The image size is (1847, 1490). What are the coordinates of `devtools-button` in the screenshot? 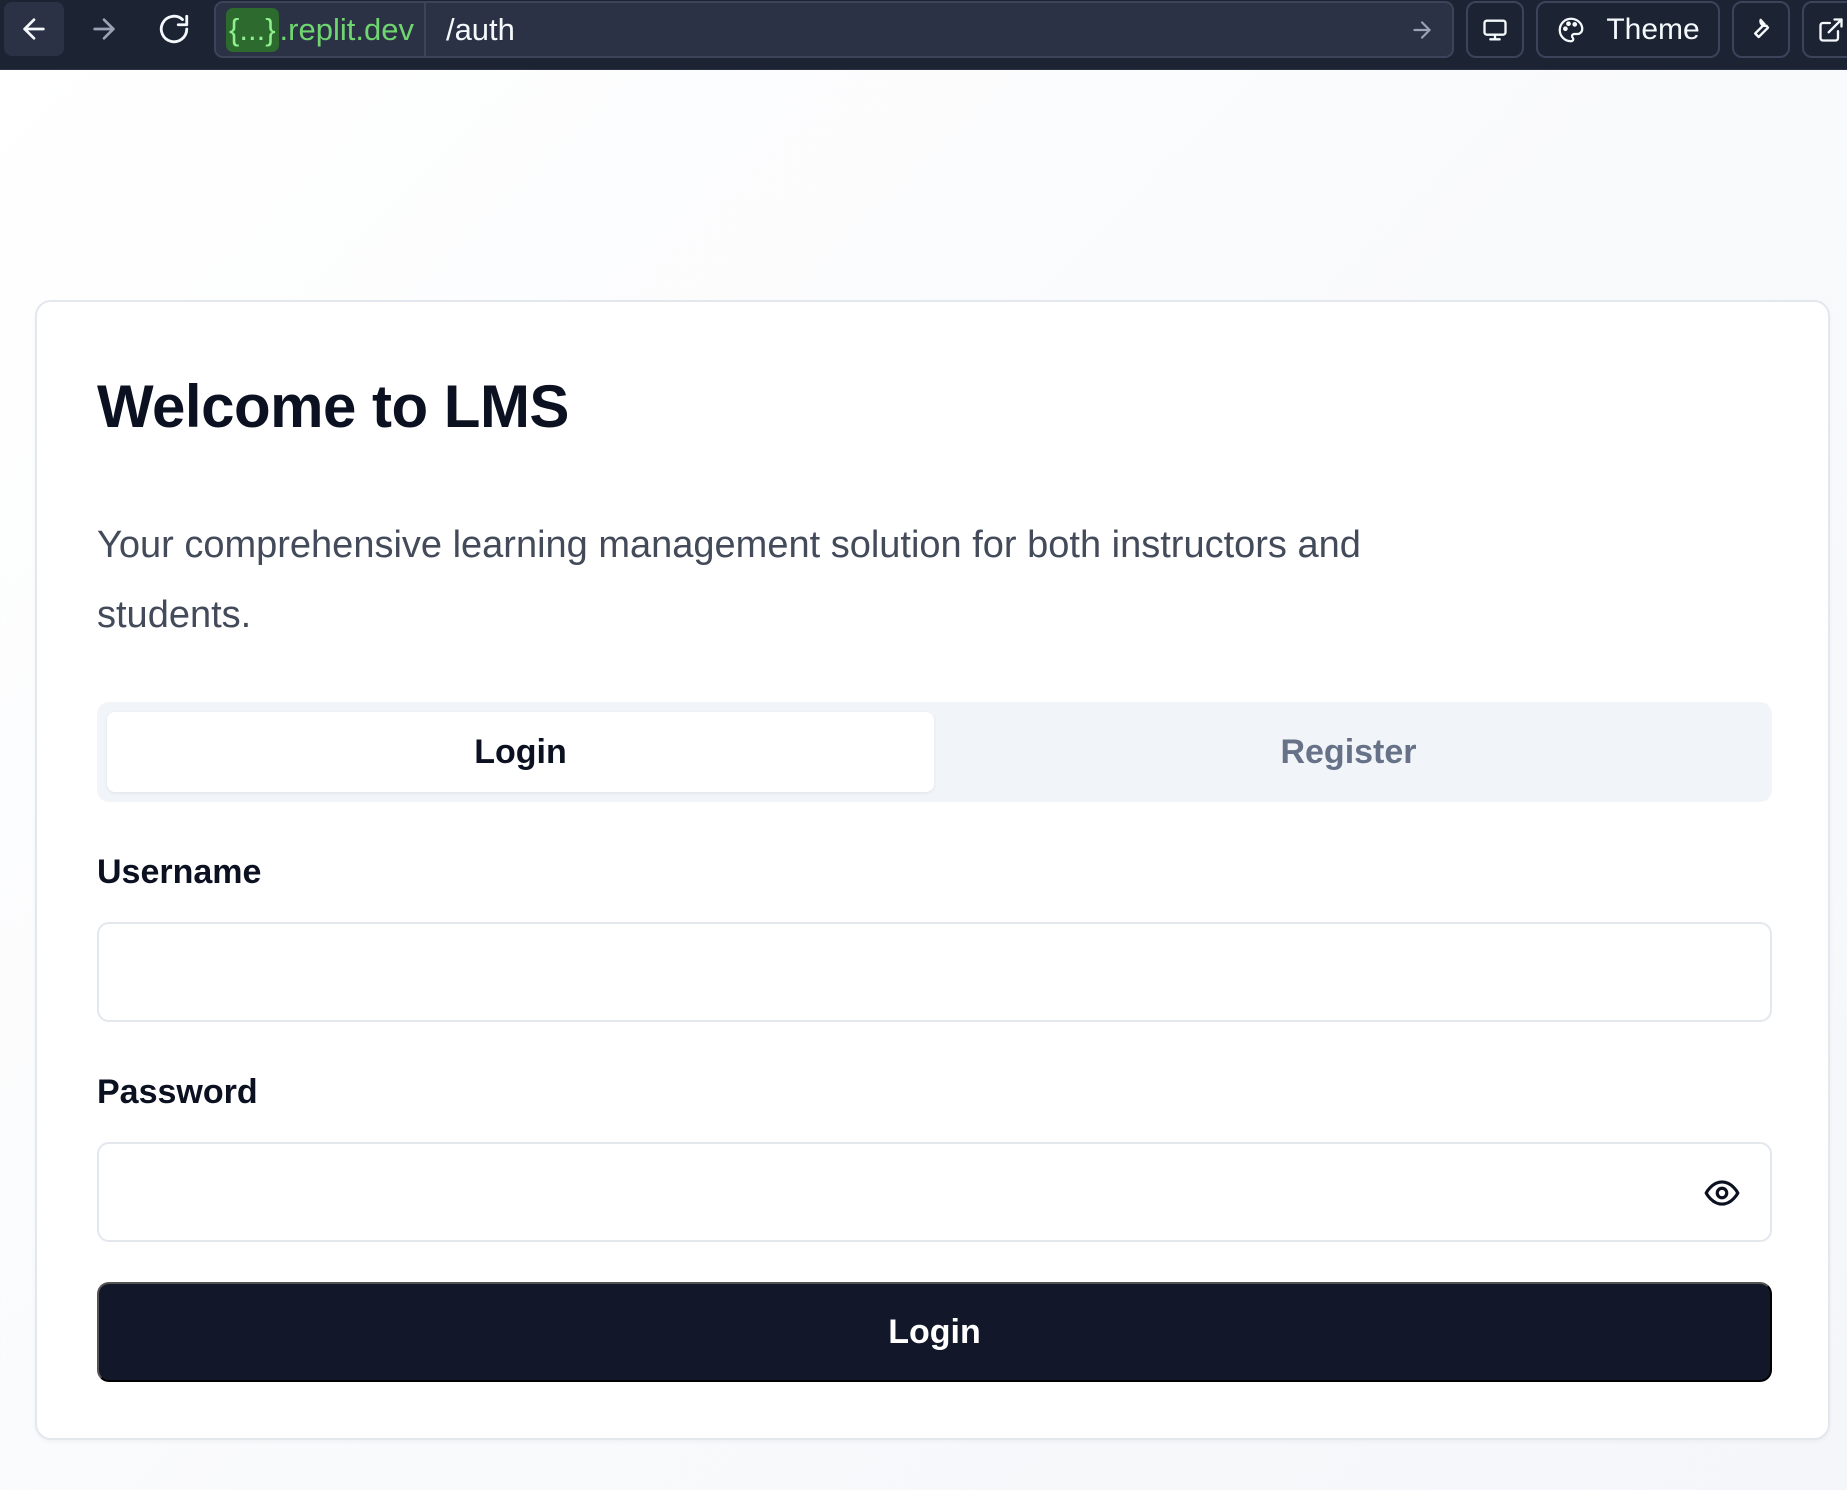 It's located at (1761, 29).